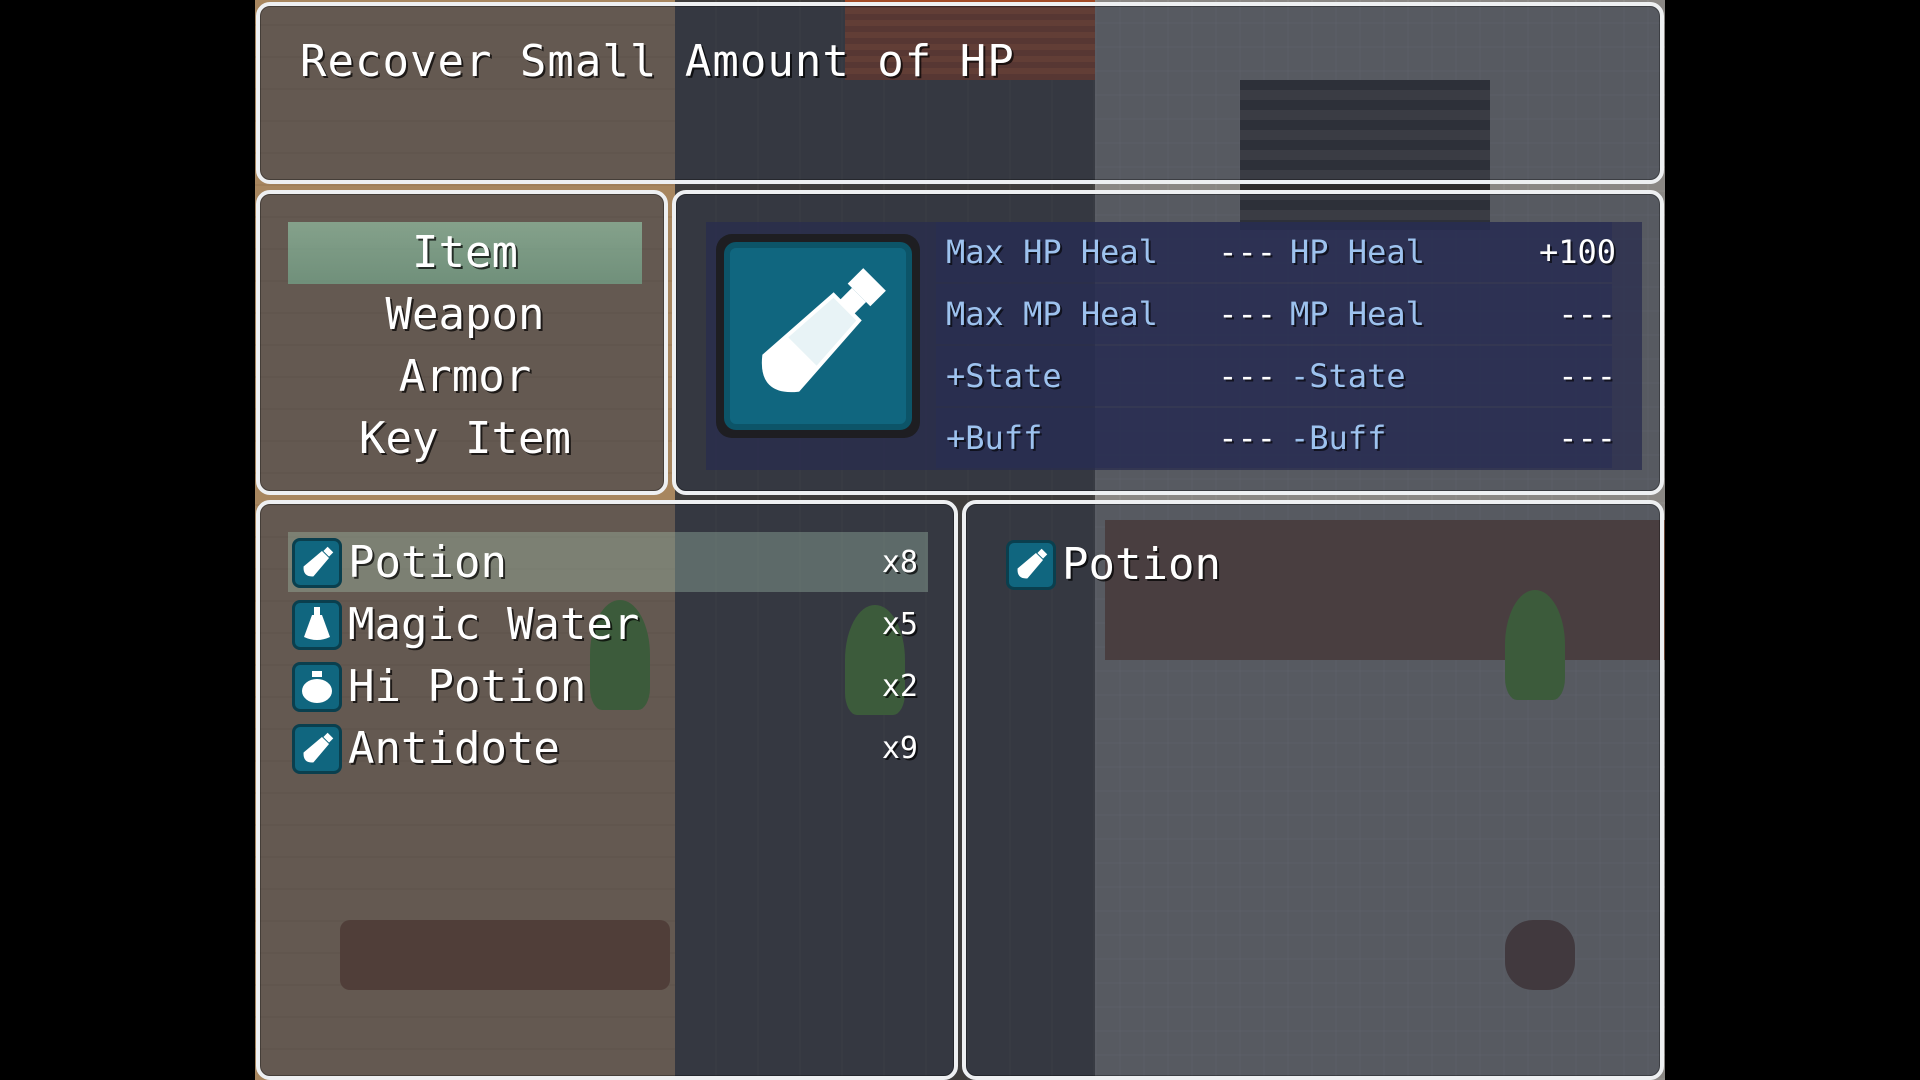  I want to click on stat-max-mp-heal: Max MP Heal ---, so click(1116, 314).